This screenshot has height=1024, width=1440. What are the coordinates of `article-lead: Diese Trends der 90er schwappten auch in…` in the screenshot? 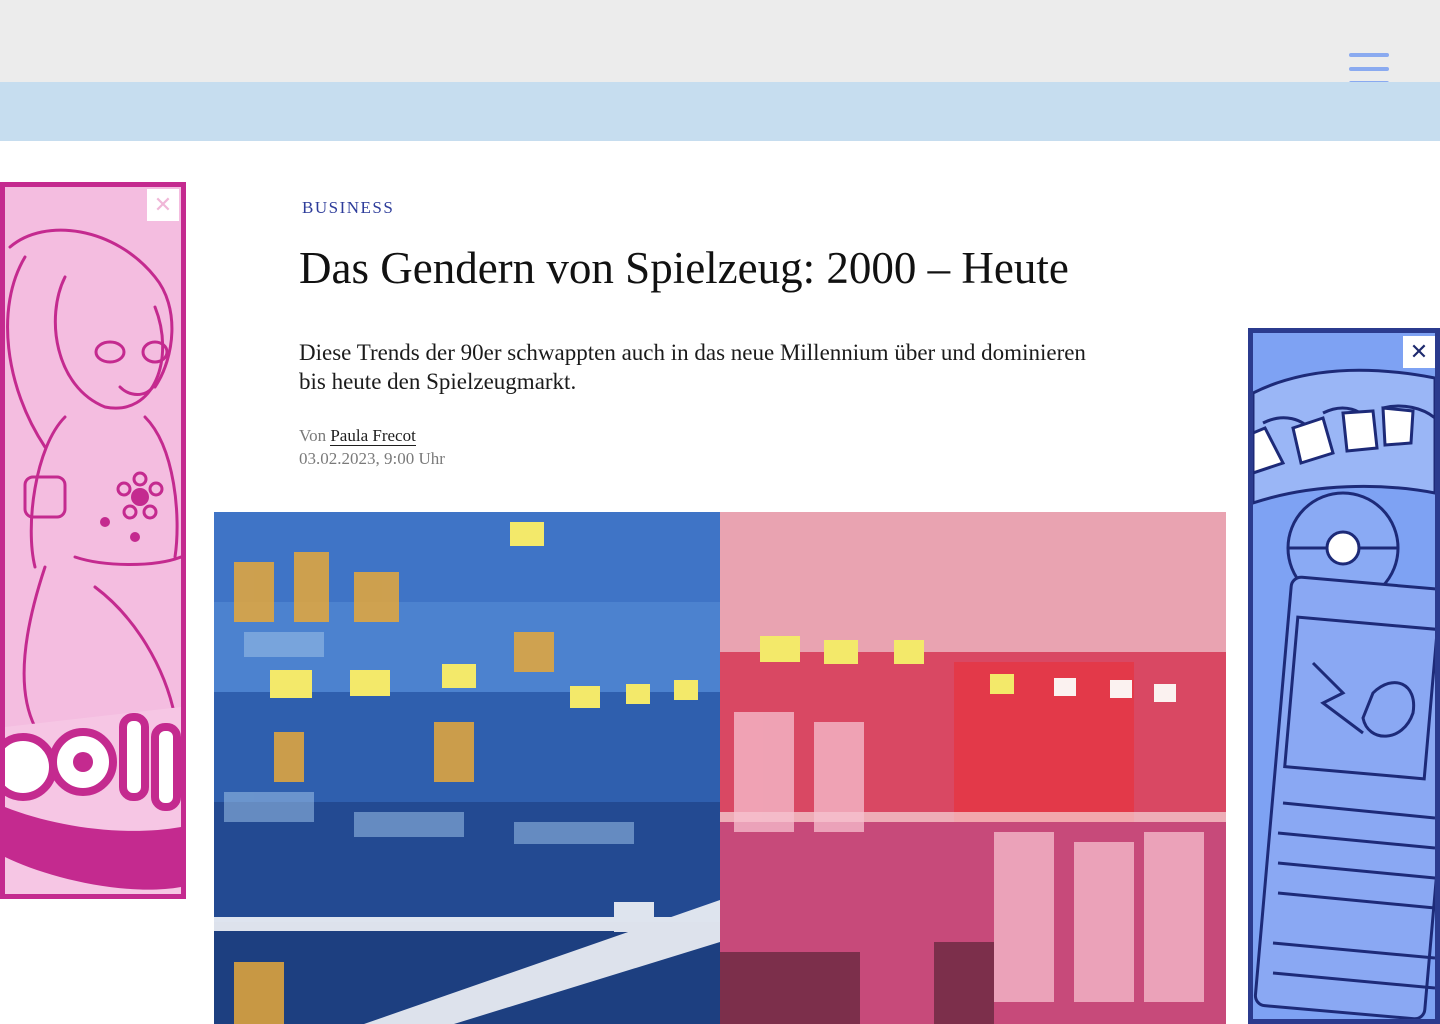 It's located at (692, 367).